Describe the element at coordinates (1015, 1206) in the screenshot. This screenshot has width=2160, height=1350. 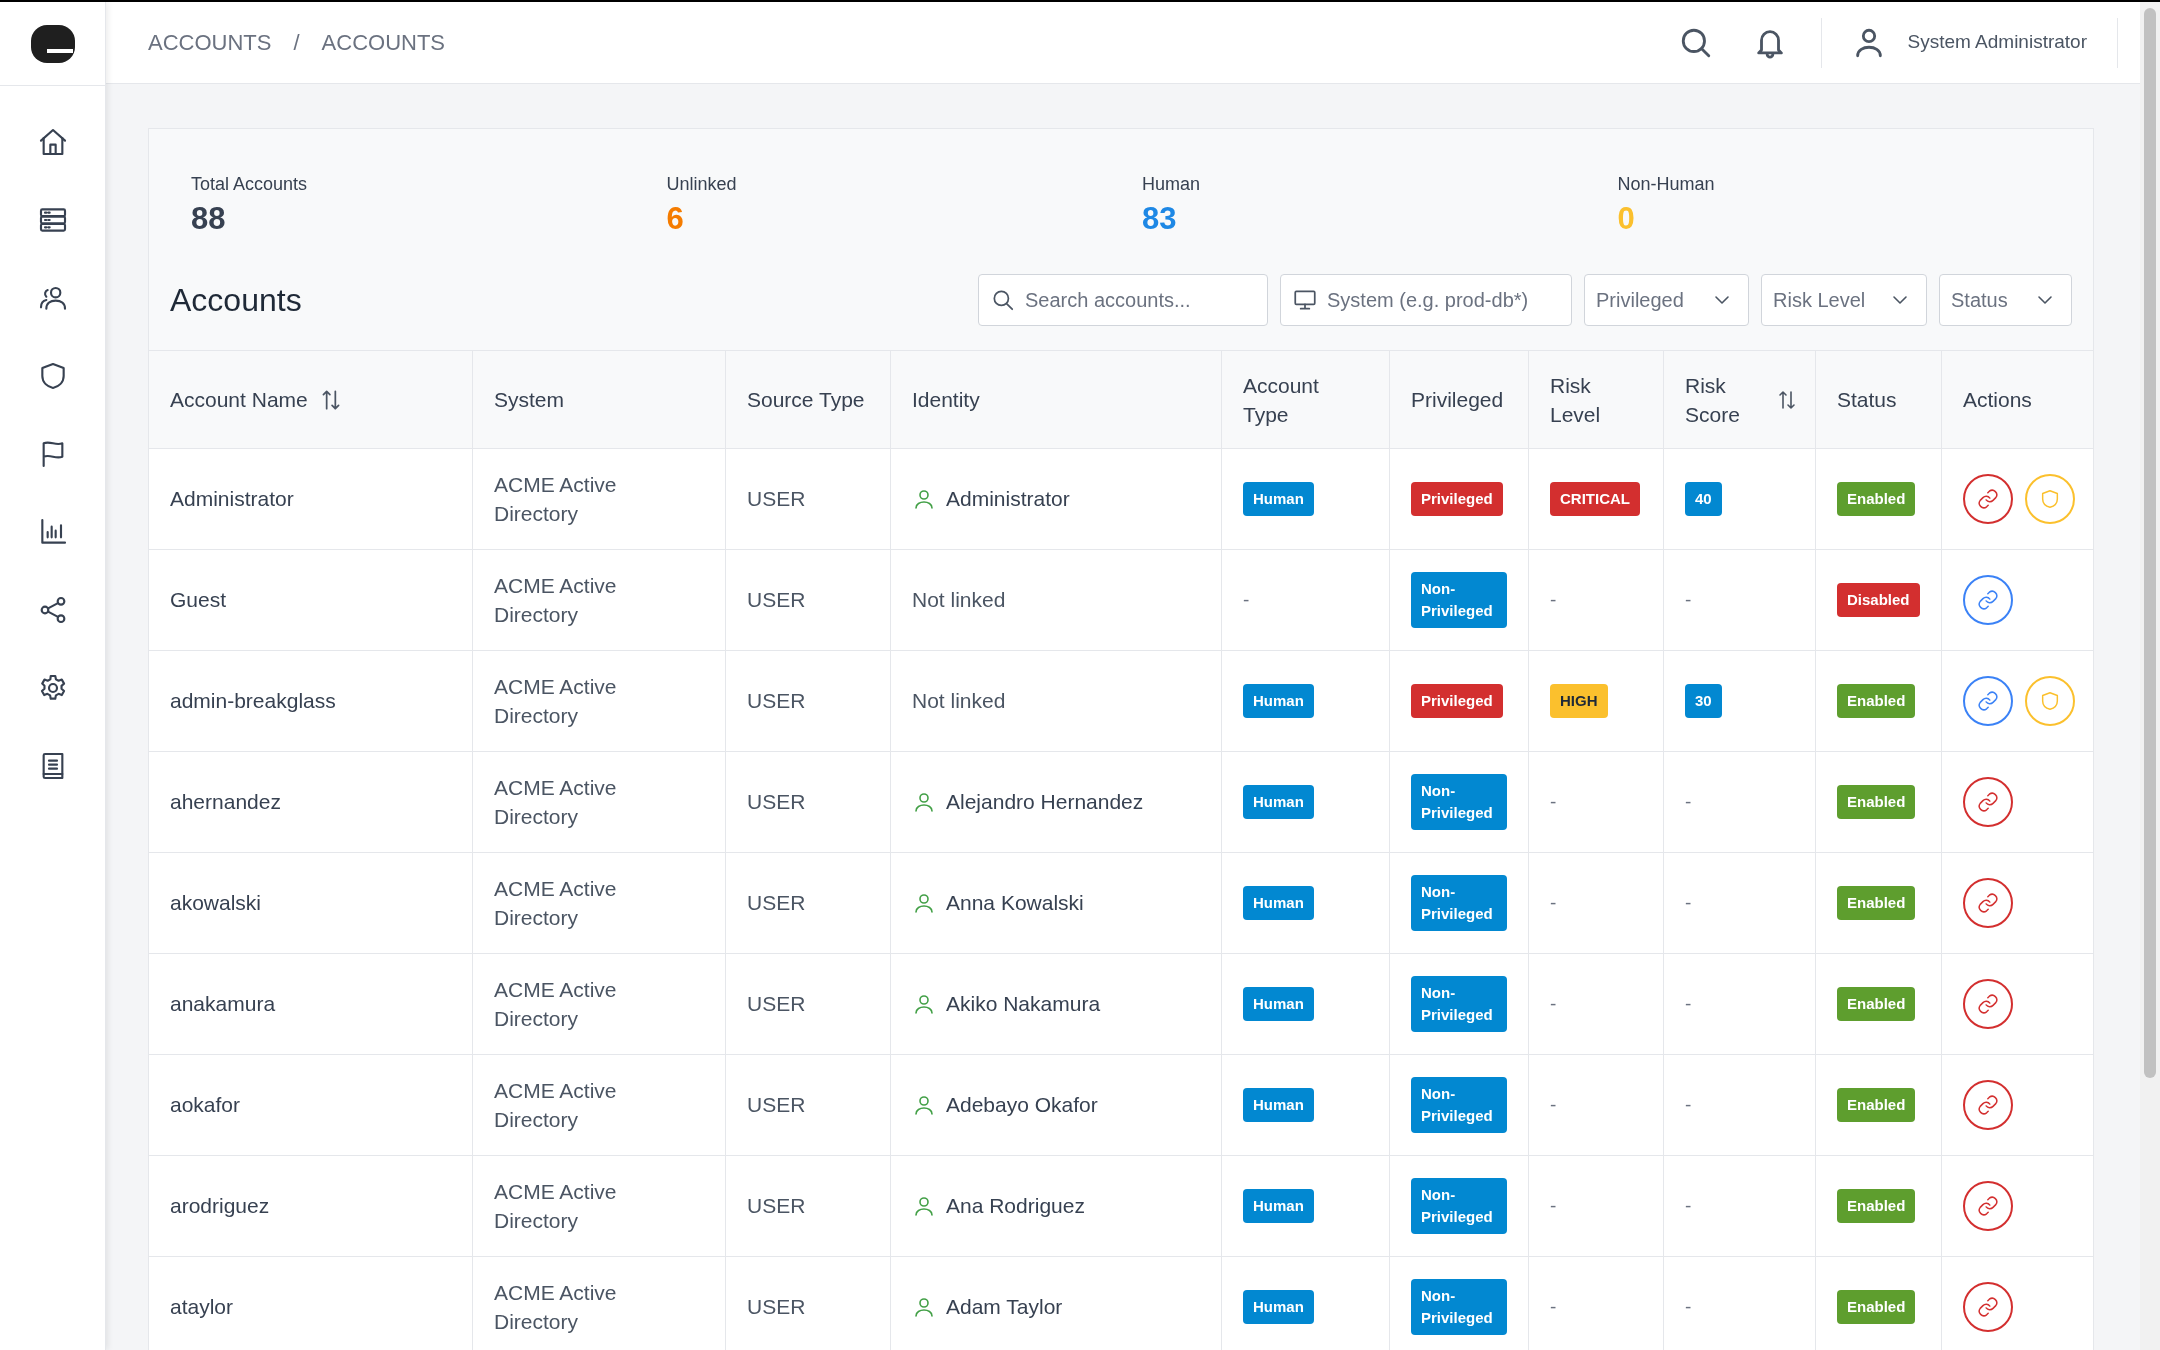
I see `identity-link: Ana Rodriguez` at that location.